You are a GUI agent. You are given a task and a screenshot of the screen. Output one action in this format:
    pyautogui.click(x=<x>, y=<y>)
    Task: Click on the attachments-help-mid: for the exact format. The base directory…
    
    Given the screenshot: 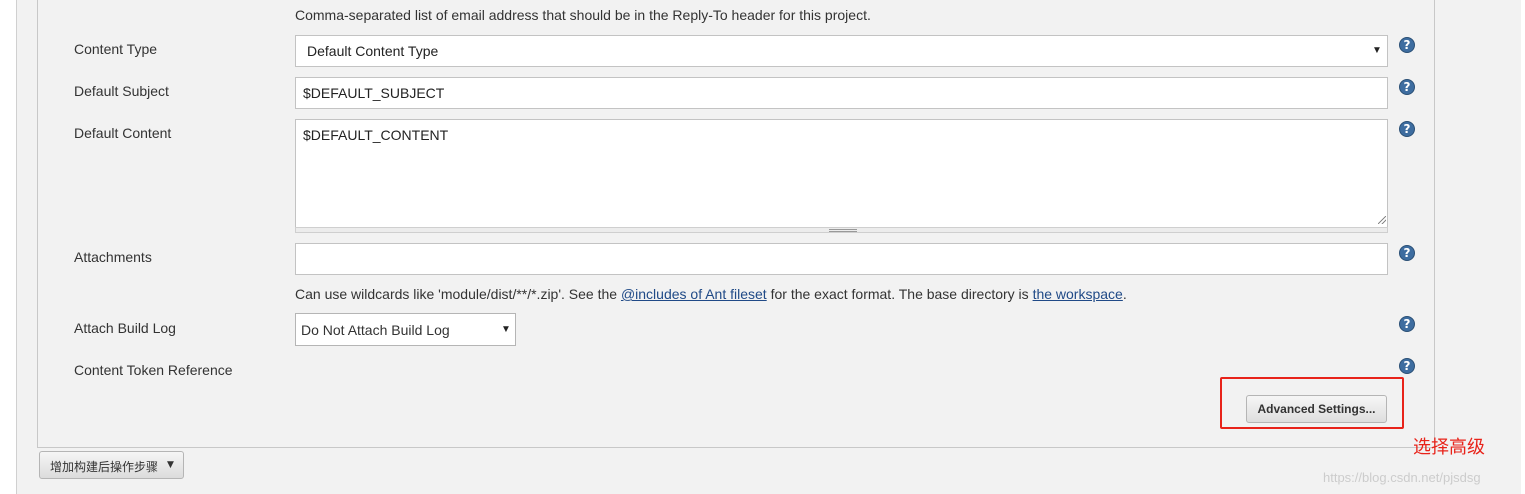 What is the action you would take?
    pyautogui.click(x=899, y=294)
    